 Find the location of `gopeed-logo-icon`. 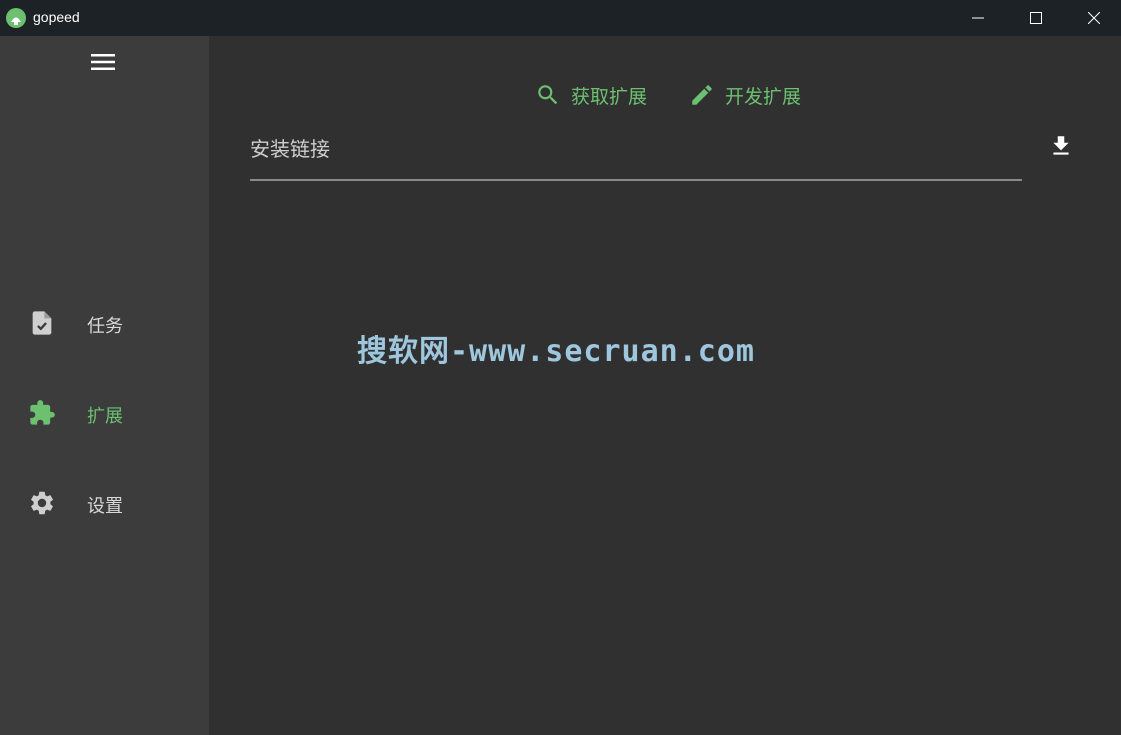

gopeed-logo-icon is located at coordinates (16, 18).